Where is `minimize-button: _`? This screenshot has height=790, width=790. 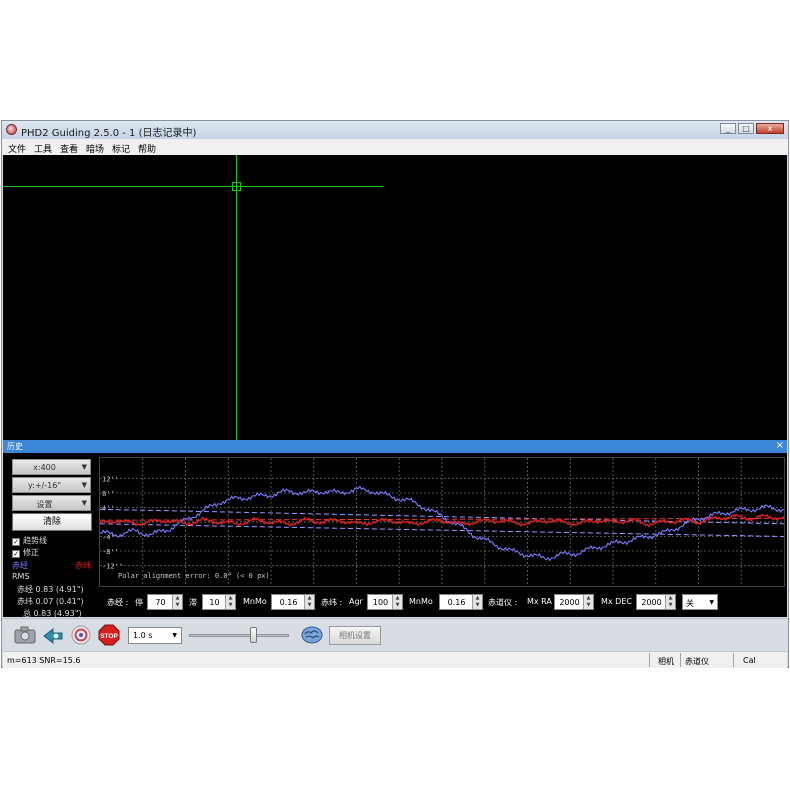 minimize-button: _ is located at coordinates (728, 128).